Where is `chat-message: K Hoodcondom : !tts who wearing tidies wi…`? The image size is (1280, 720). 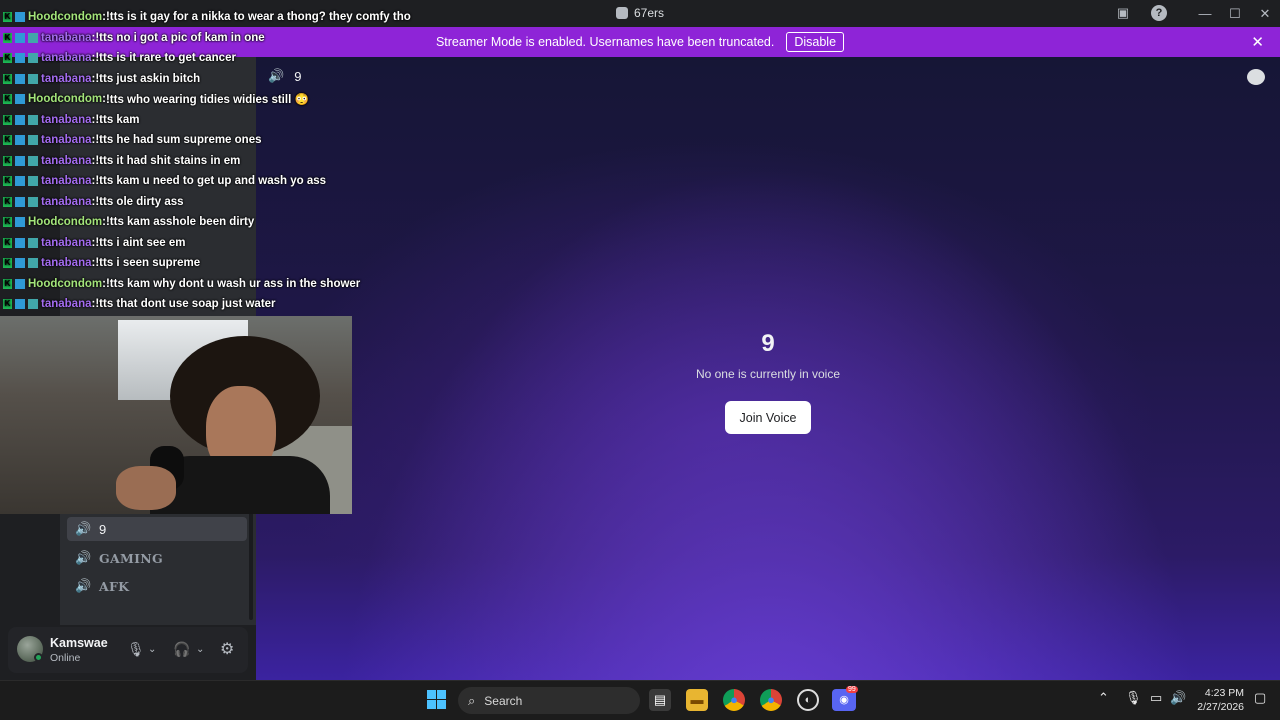
chat-message: K Hoodcondom : !tts who wearing tidies wi… is located at coordinates (156, 99).